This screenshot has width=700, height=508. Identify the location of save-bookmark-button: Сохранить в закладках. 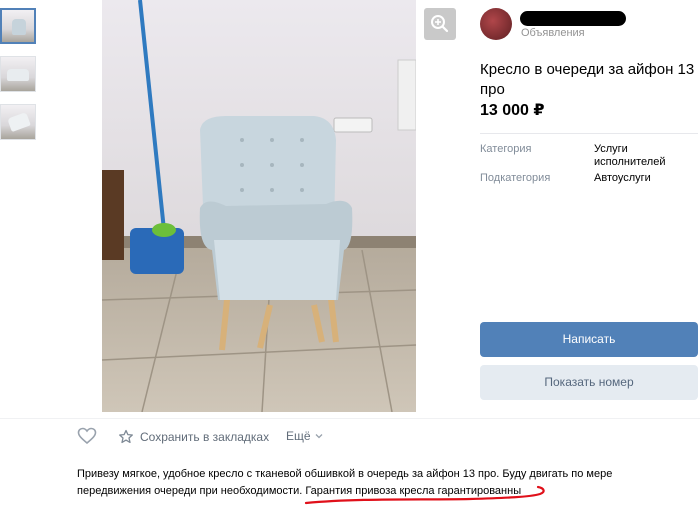
(193, 437).